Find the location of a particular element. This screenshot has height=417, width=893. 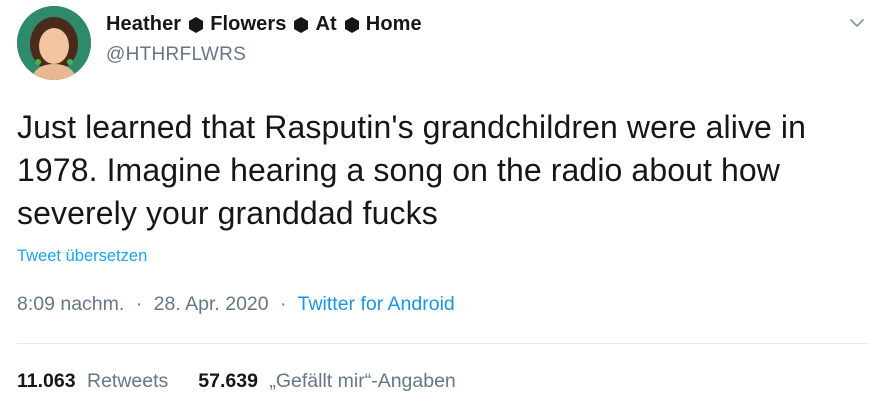

avatar-illustration-icon is located at coordinates (54, 43).